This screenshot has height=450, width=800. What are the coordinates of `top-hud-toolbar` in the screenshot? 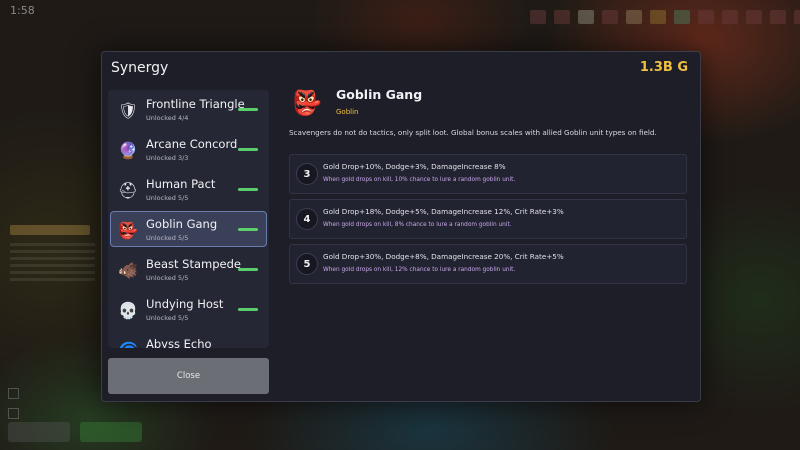 It's located at (665, 17).